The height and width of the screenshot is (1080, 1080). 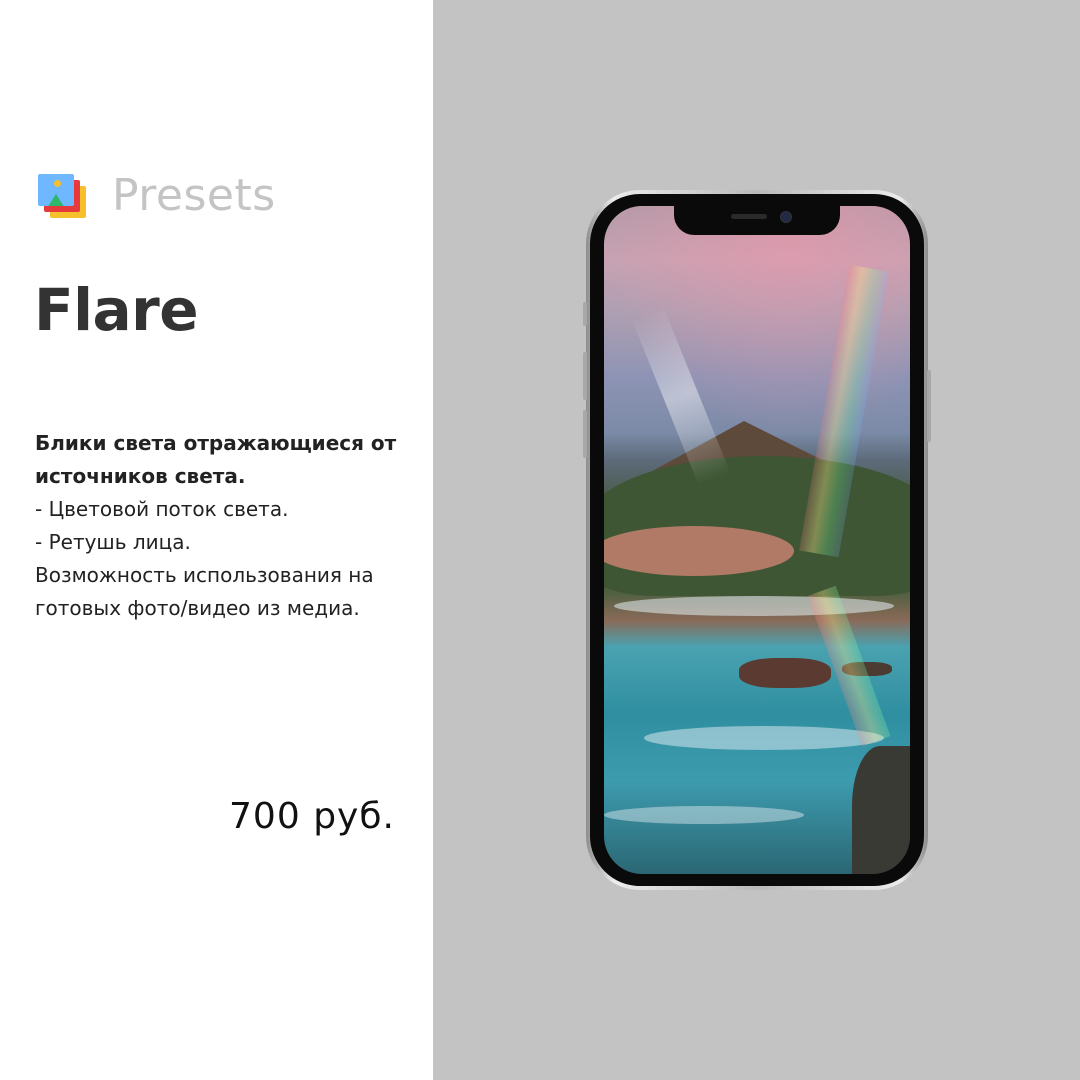 I want to click on phone-notch, so click(x=757, y=220).